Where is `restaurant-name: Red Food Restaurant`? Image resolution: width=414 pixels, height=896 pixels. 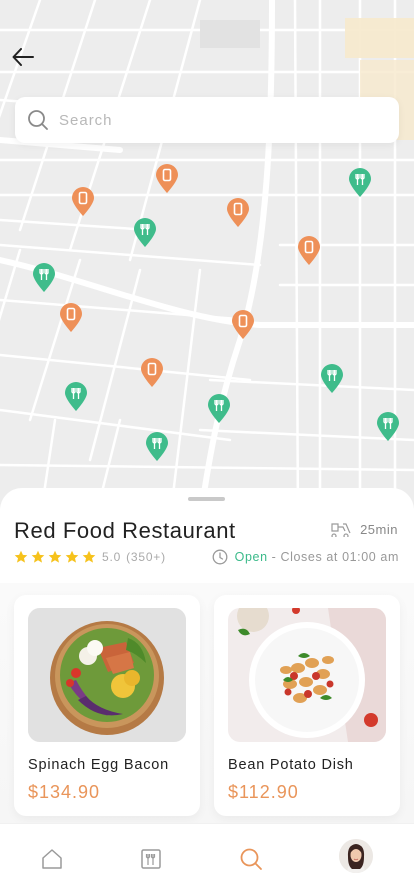 restaurant-name: Red Food Restaurant is located at coordinates (125, 530).